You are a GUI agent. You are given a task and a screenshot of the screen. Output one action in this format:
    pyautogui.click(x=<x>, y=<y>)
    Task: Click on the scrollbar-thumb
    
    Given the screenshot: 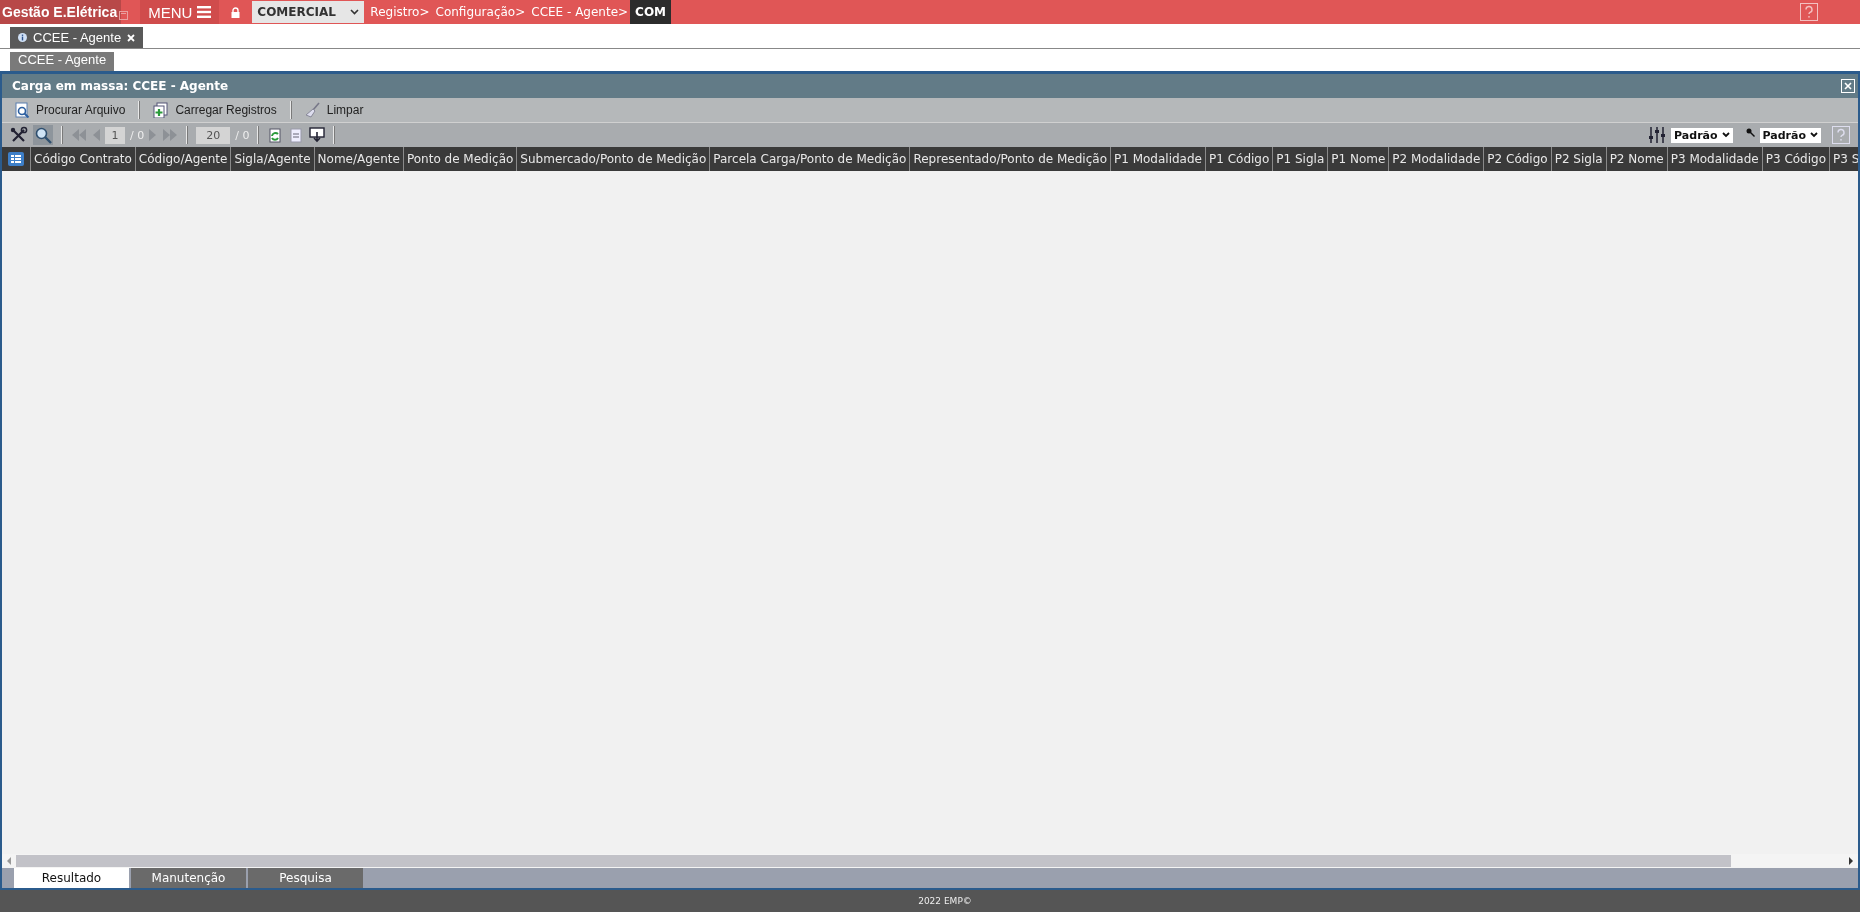 What is the action you would take?
    pyautogui.click(x=873, y=861)
    